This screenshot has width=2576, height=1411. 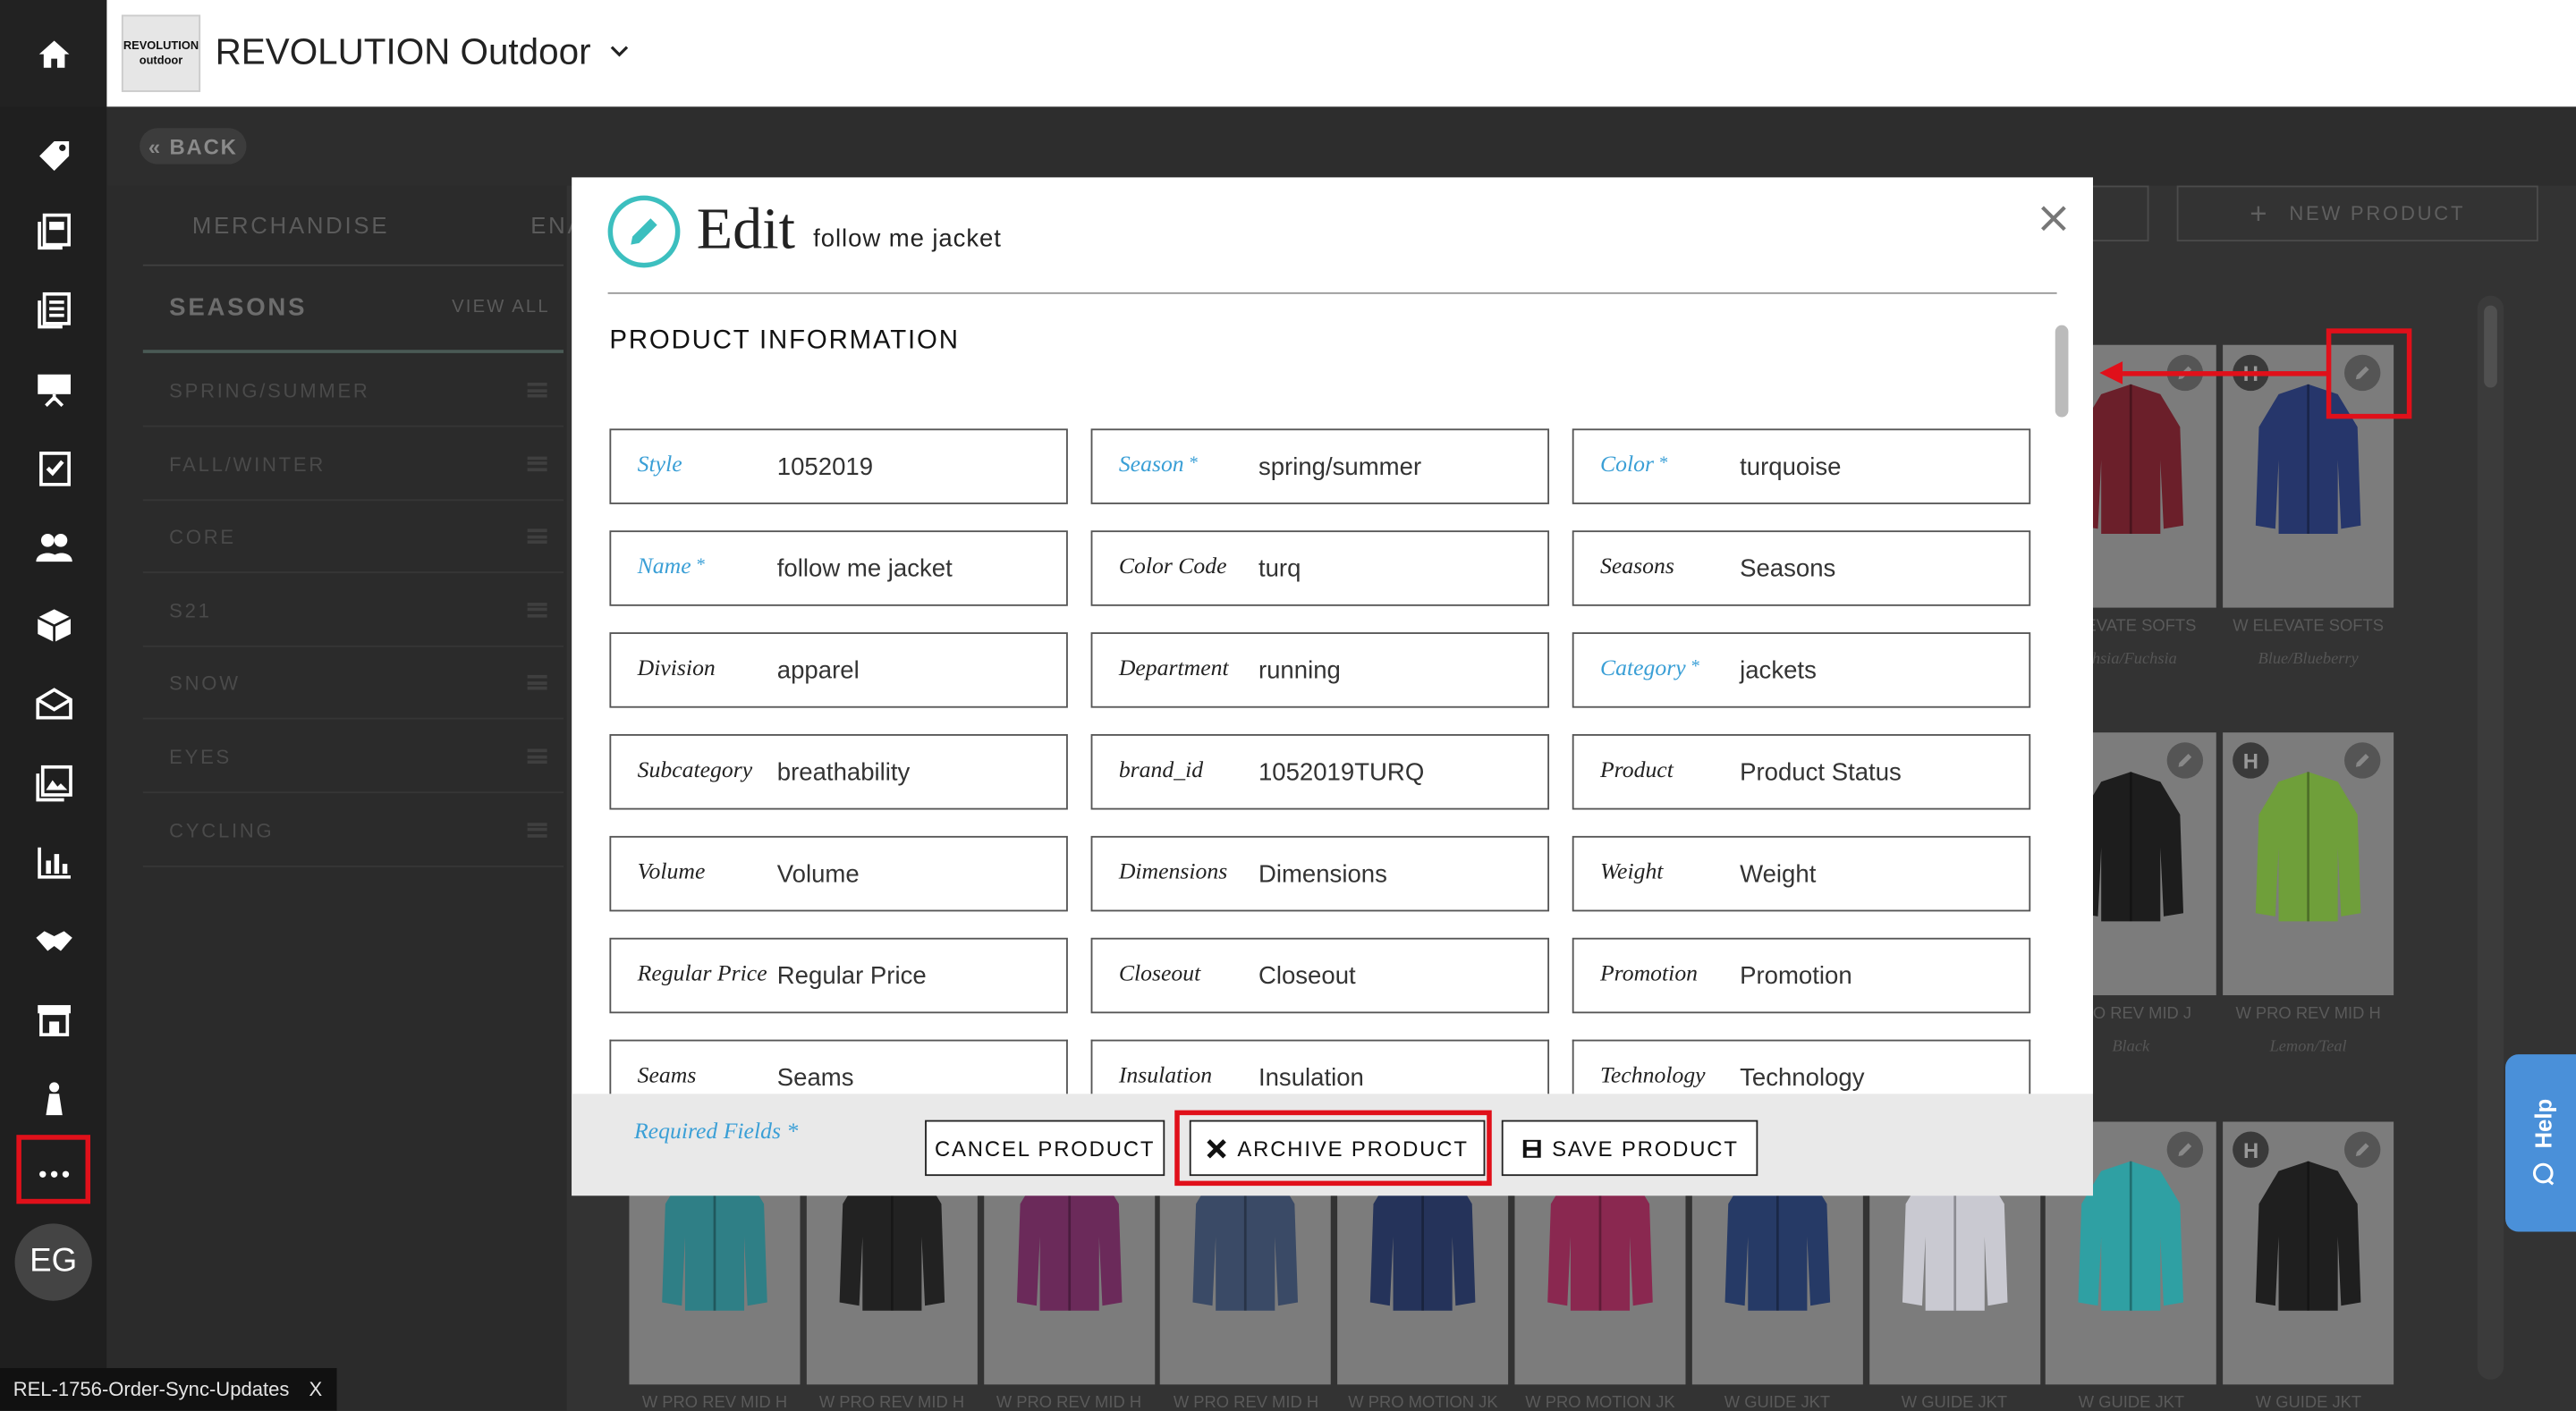 I want to click on field-value: breathability, so click(x=844, y=773).